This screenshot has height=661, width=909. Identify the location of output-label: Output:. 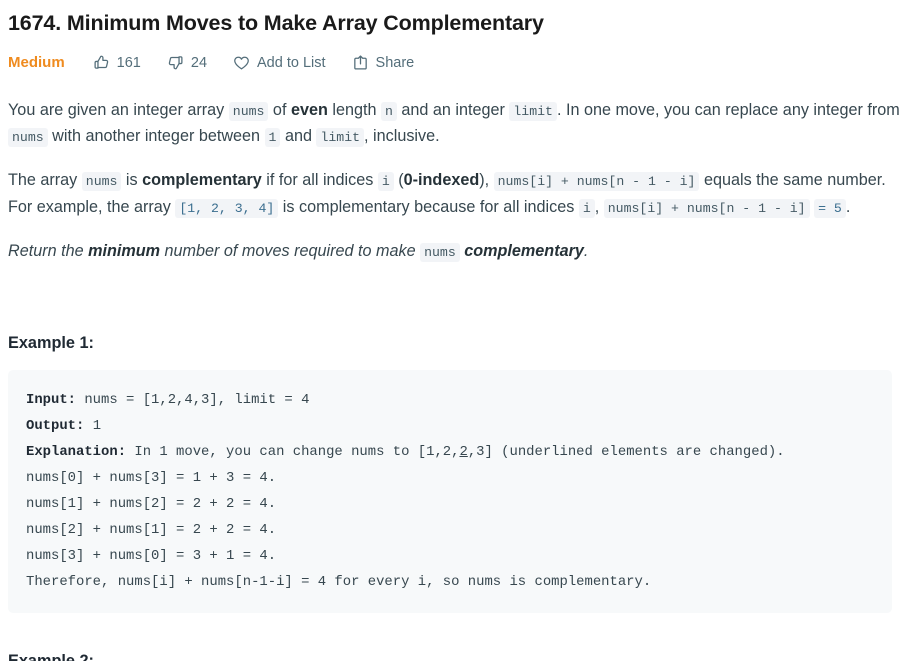
(55, 426).